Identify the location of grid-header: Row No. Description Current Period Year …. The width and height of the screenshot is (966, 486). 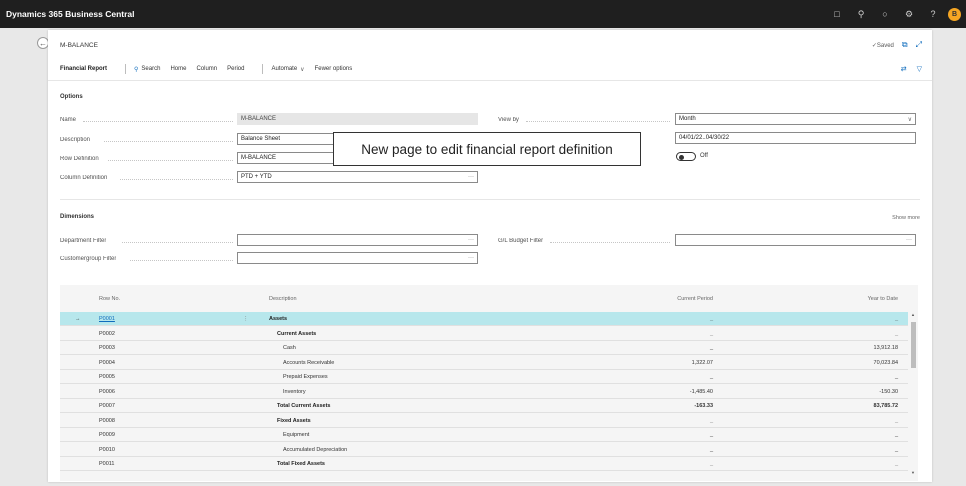
(489, 302).